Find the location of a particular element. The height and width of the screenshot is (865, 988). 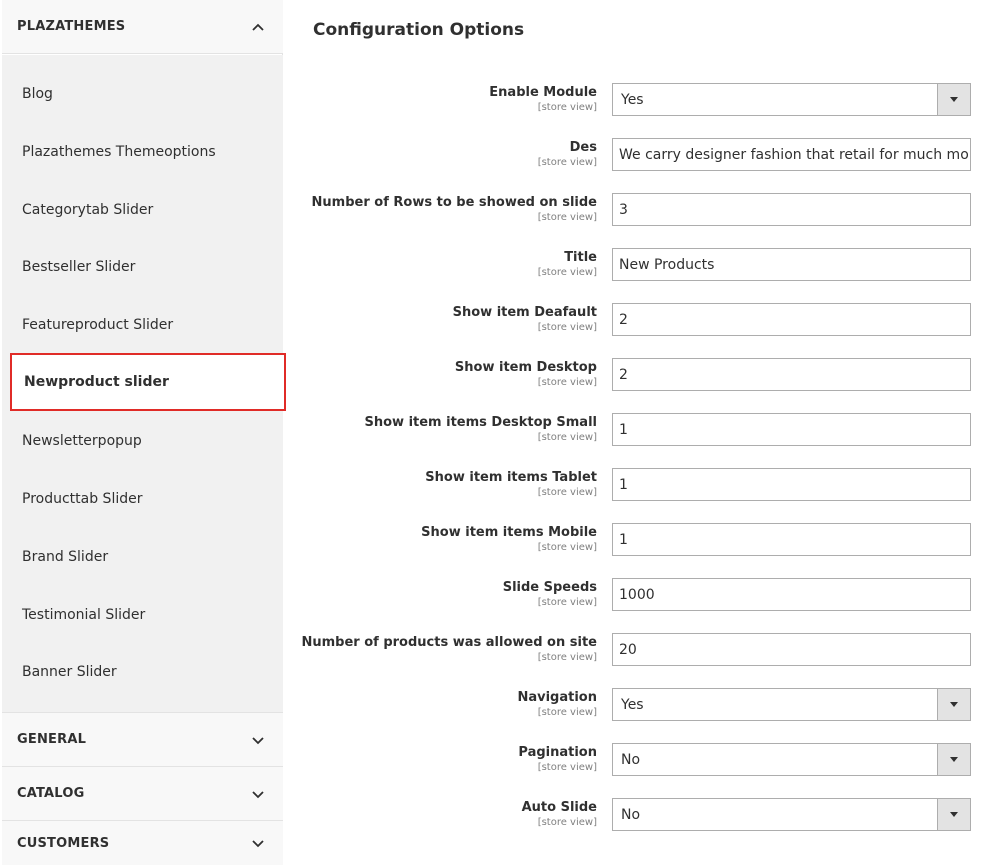

rows-input: 3 is located at coordinates (791, 209).